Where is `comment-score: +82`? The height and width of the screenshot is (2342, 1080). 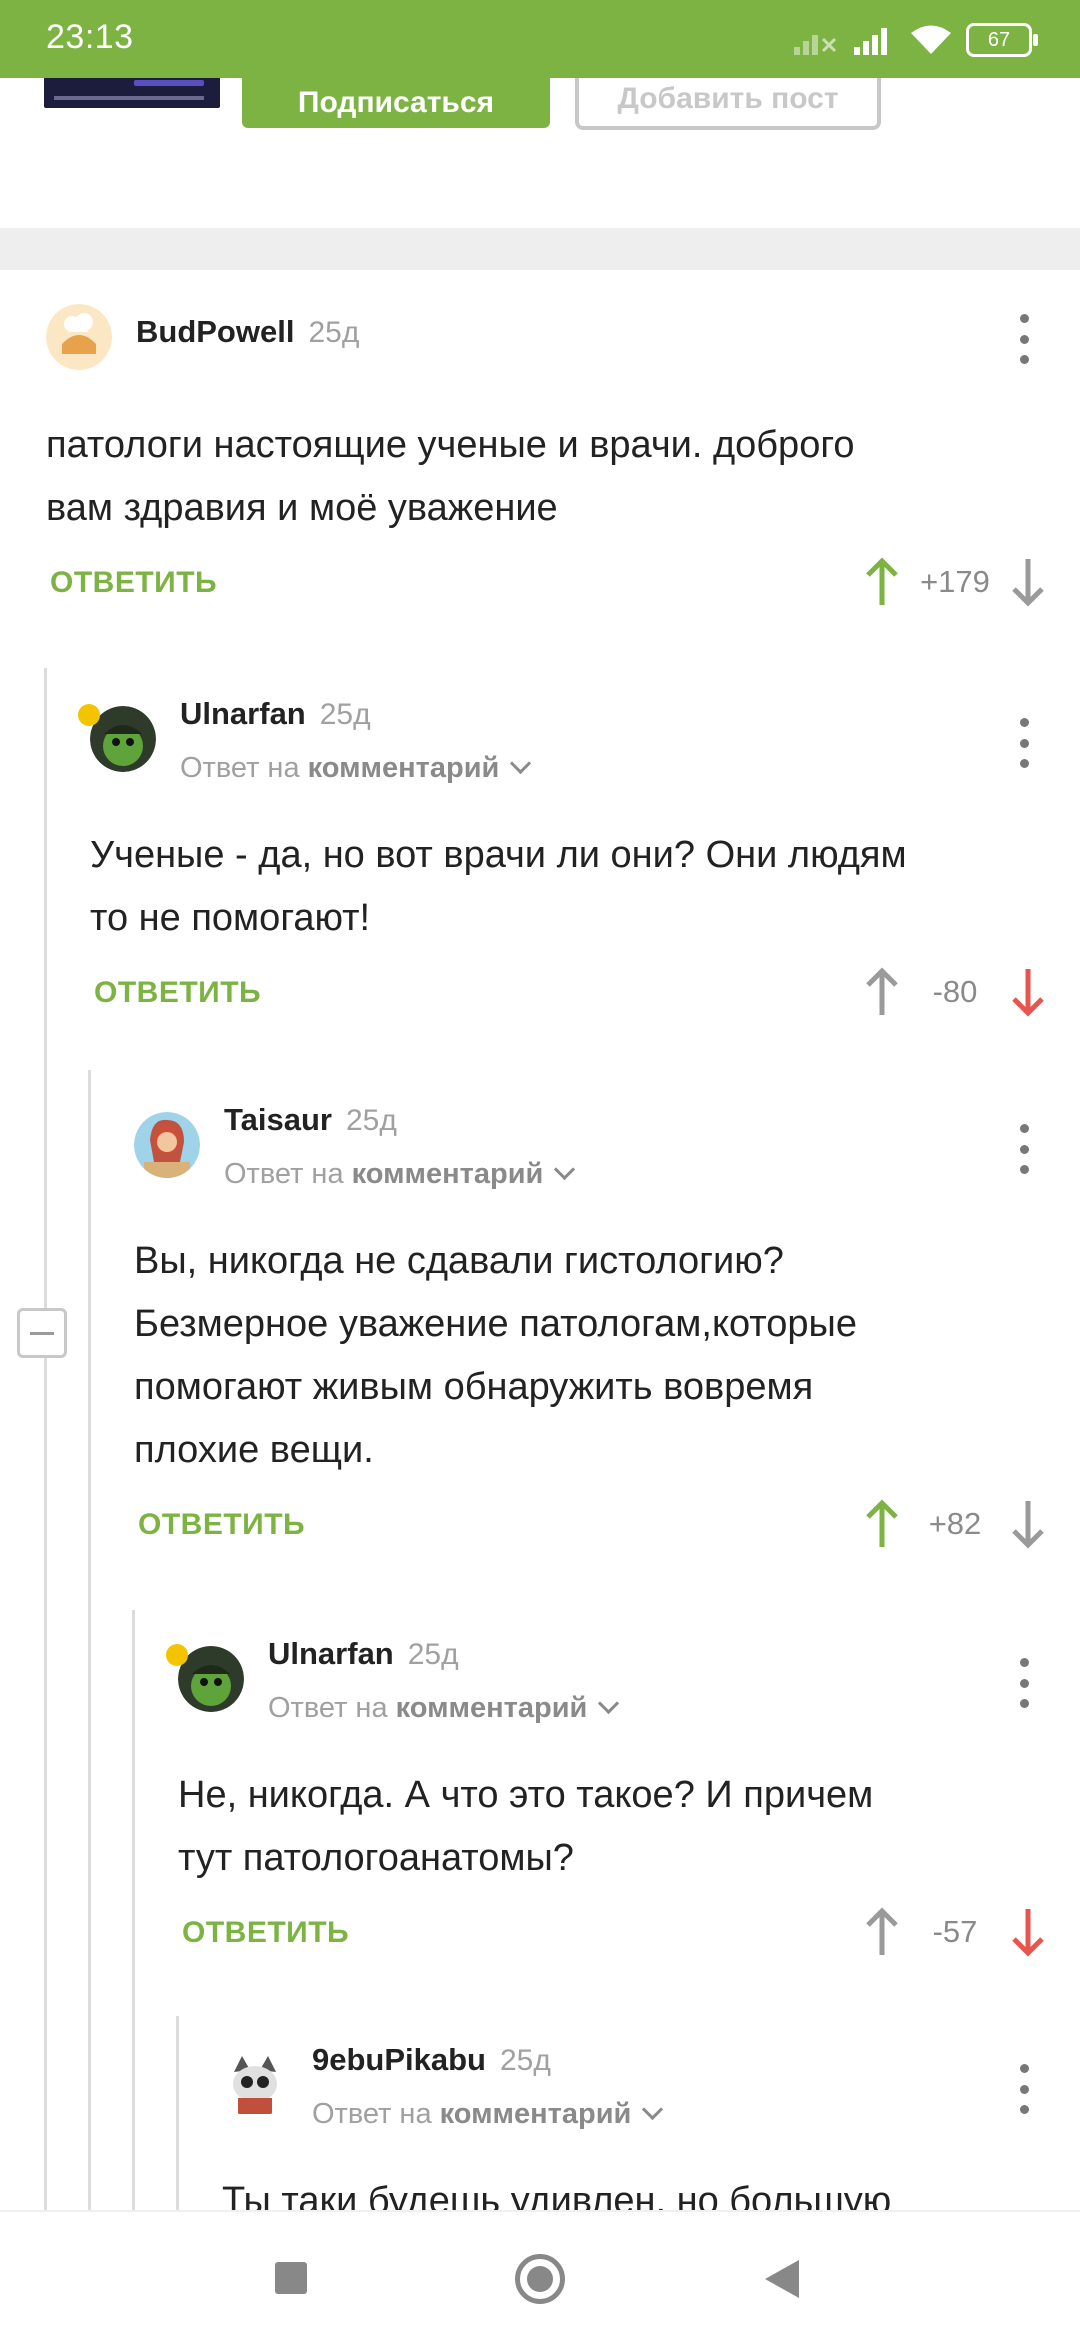 comment-score: +82 is located at coordinates (955, 1523).